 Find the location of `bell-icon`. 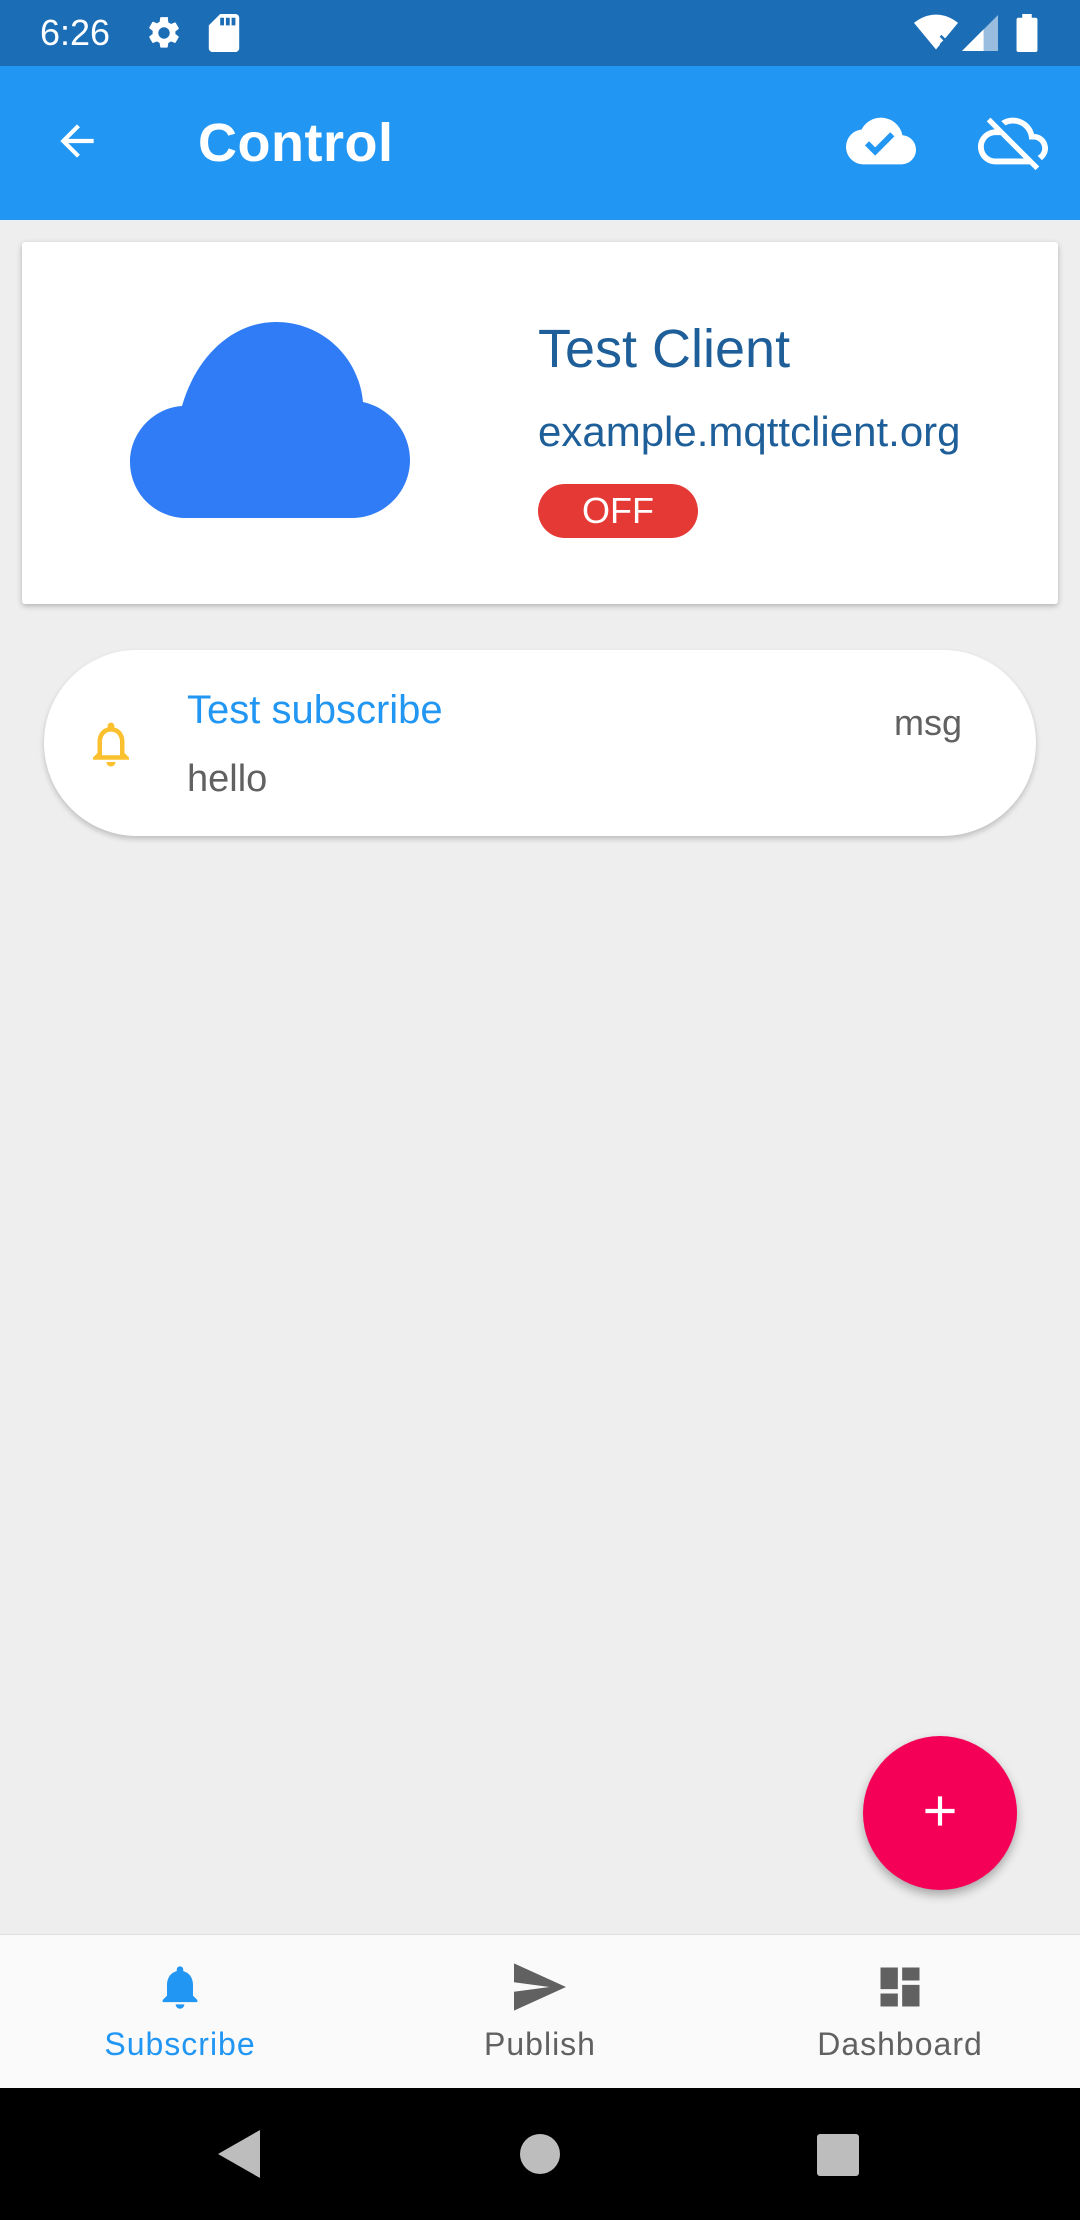

bell-icon is located at coordinates (180, 1989).